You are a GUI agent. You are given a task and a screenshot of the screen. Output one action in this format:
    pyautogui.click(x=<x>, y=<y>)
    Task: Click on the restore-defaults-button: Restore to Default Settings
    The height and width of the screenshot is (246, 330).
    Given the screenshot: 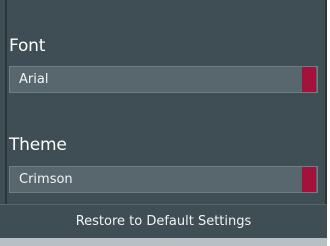 What is the action you would take?
    pyautogui.click(x=163, y=221)
    